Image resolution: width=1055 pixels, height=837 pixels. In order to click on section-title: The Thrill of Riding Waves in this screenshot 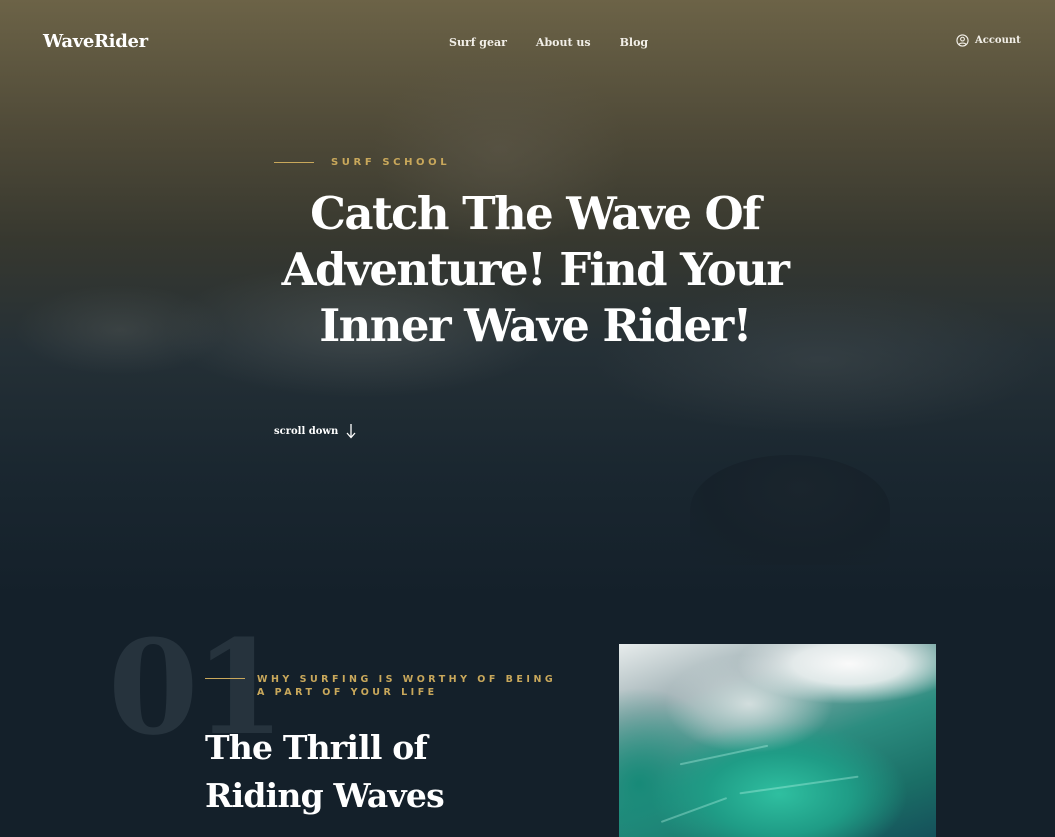, I will do `click(325, 771)`.